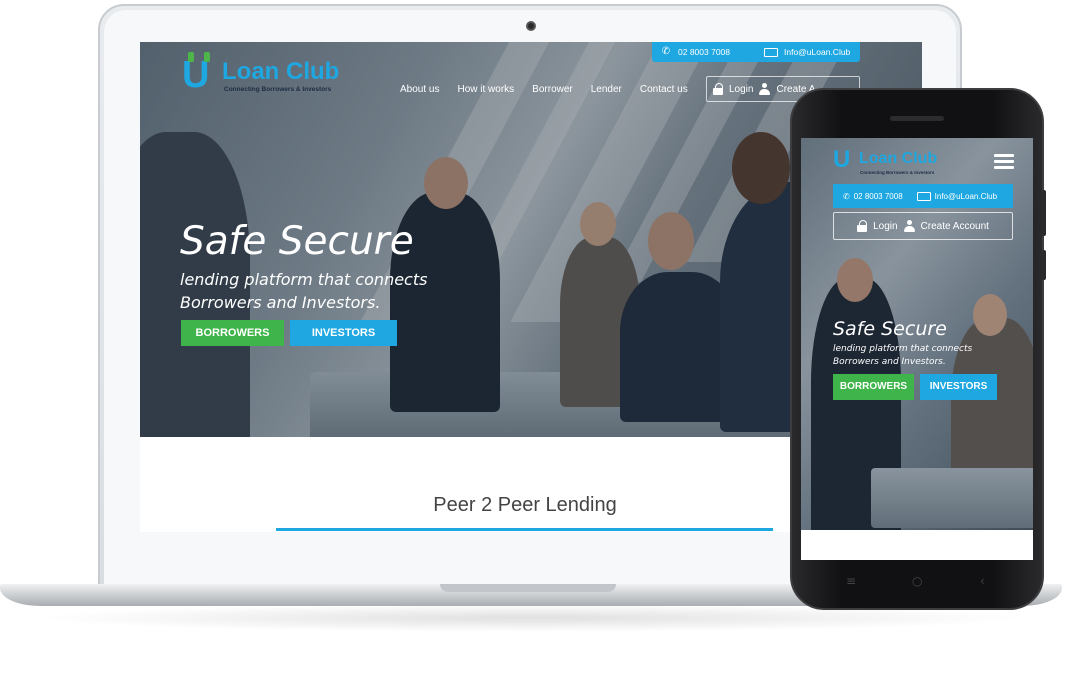  What do you see at coordinates (917, 581) in the screenshot?
I see `phone-home-key-icon: ○` at bounding box center [917, 581].